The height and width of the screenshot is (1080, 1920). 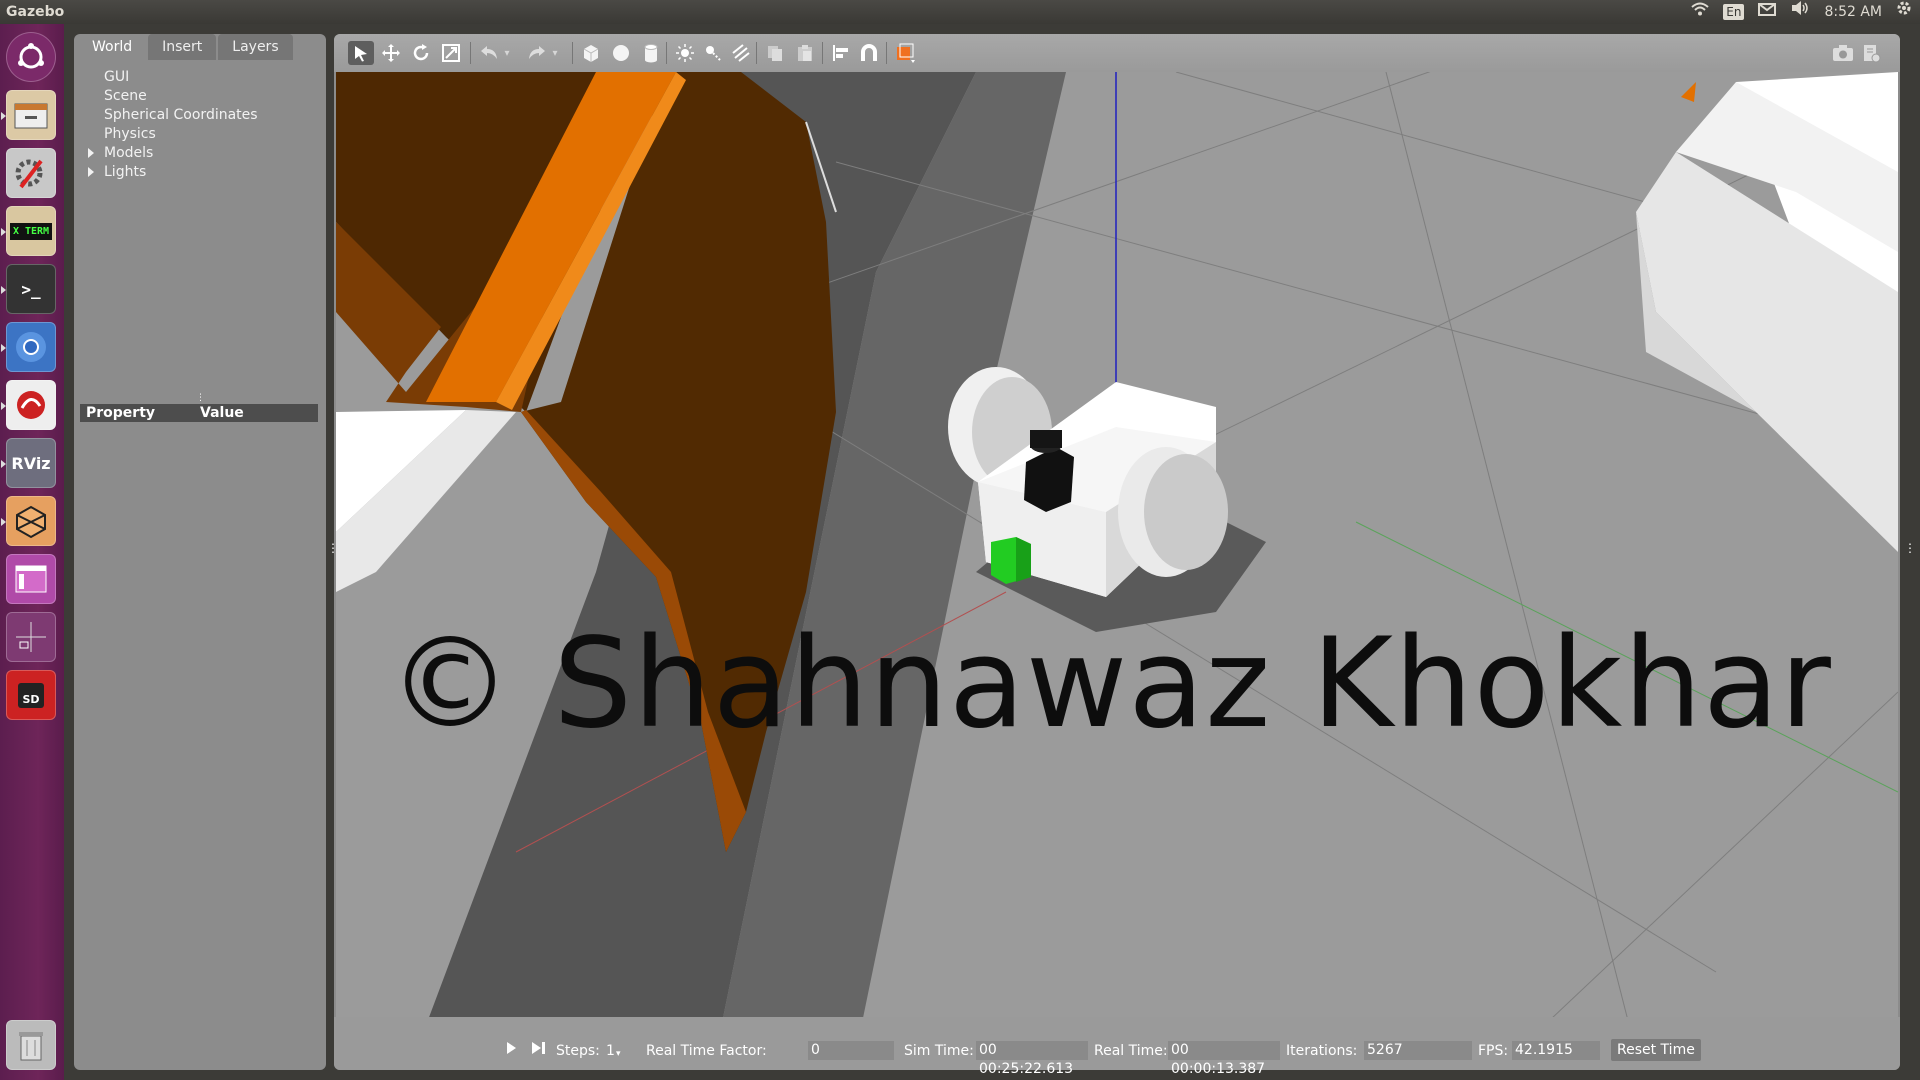 What do you see at coordinates (591, 53) in the screenshot?
I see `box-shape-icon` at bounding box center [591, 53].